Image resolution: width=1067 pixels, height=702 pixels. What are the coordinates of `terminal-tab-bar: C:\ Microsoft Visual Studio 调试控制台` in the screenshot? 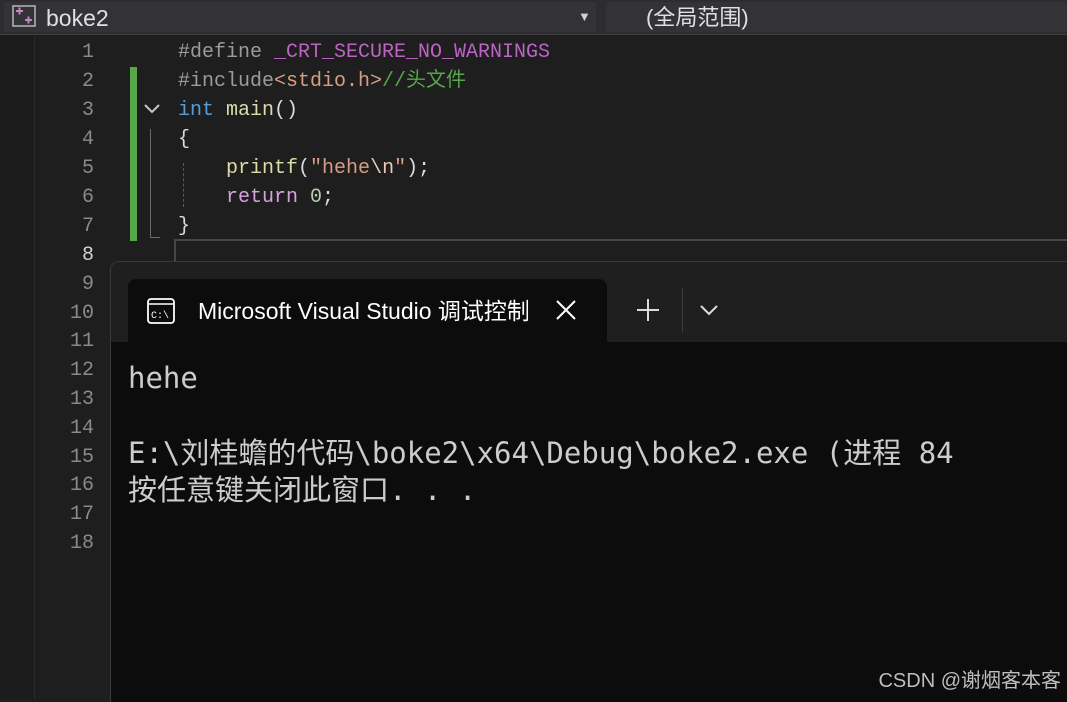 It's located at (589, 302).